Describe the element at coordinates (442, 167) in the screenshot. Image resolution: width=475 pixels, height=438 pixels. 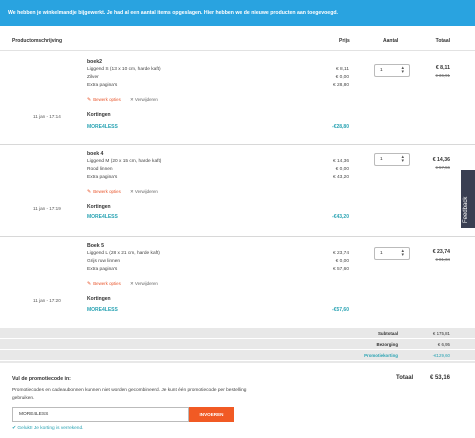
I see `item-total-old: € 57,56` at that location.